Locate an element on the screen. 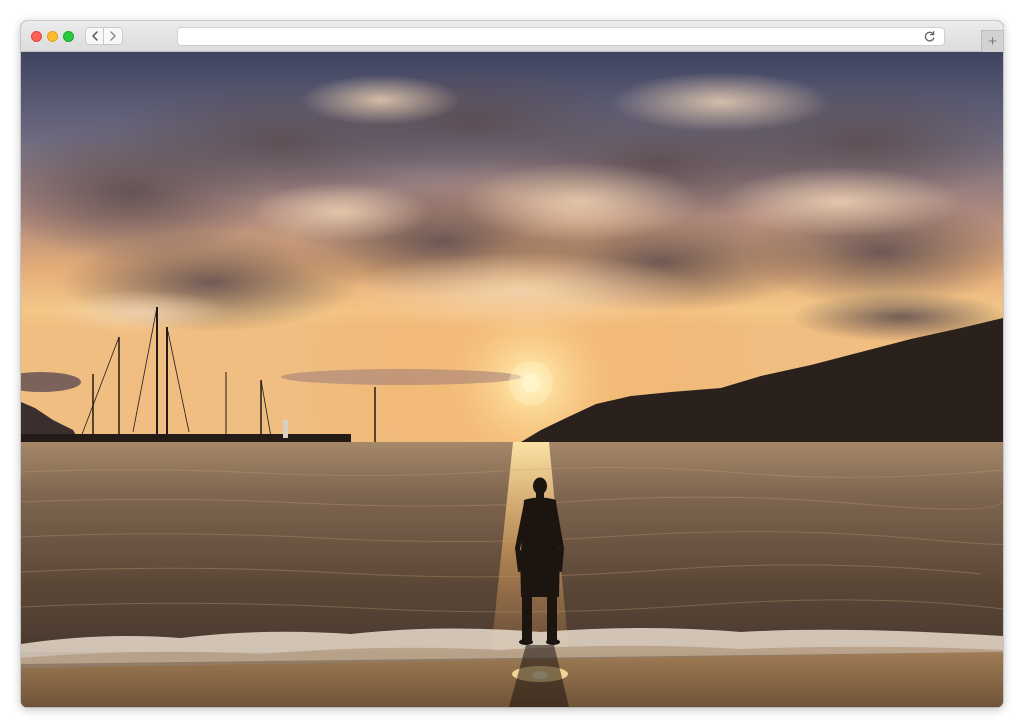 Image resolution: width=1024 pixels, height=728 pixels. reload-icon is located at coordinates (929, 36).